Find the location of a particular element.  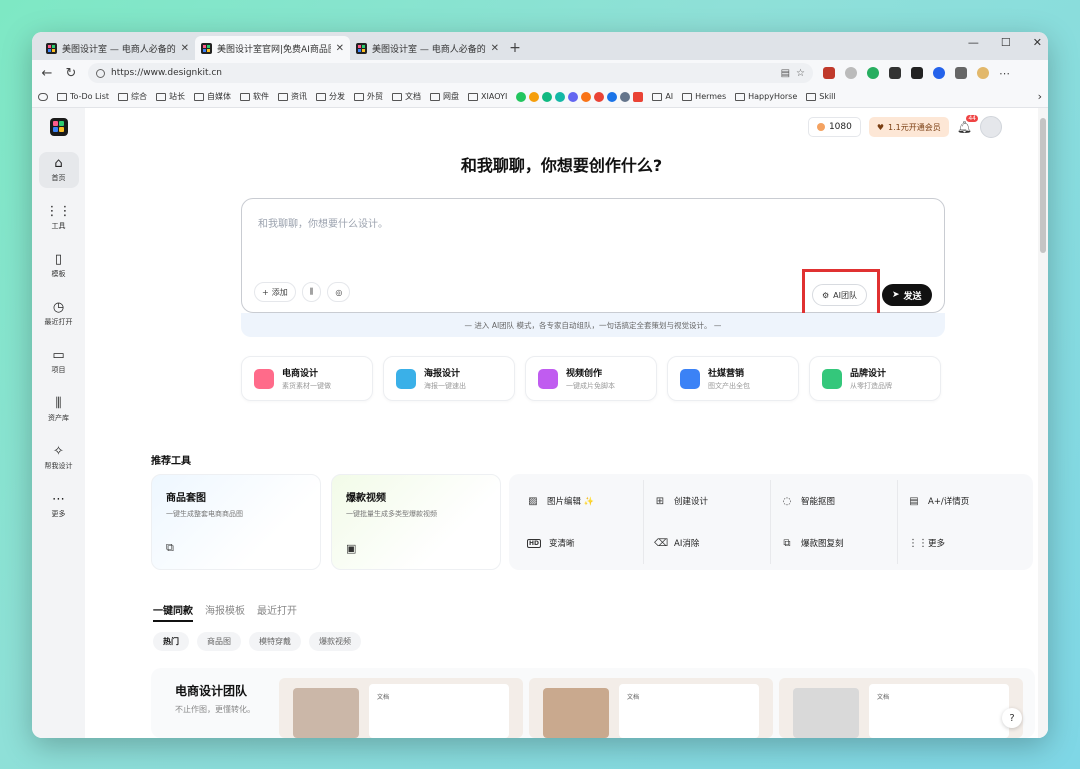

tool-ai-erase: ⌫ AI消除 is located at coordinates (707, 543).